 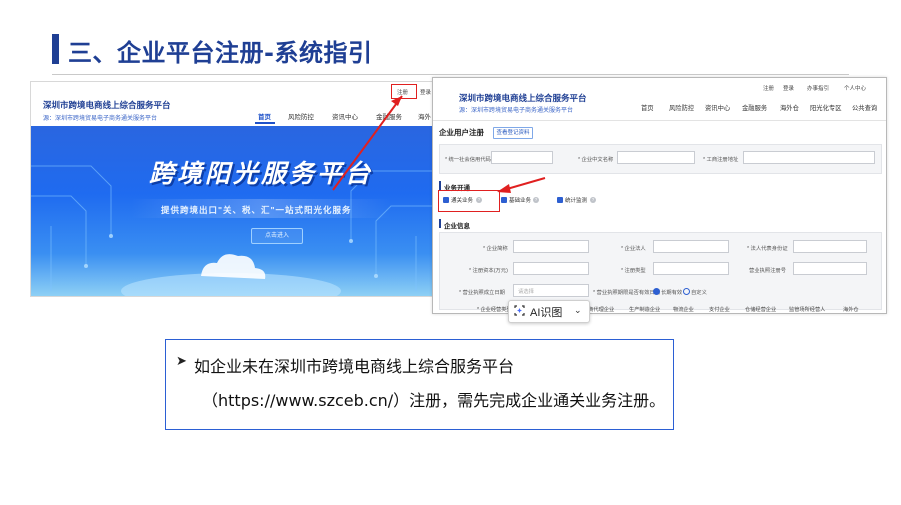 What do you see at coordinates (754, 107) in the screenshot?
I see `form-nav-finance: 金融服务` at bounding box center [754, 107].